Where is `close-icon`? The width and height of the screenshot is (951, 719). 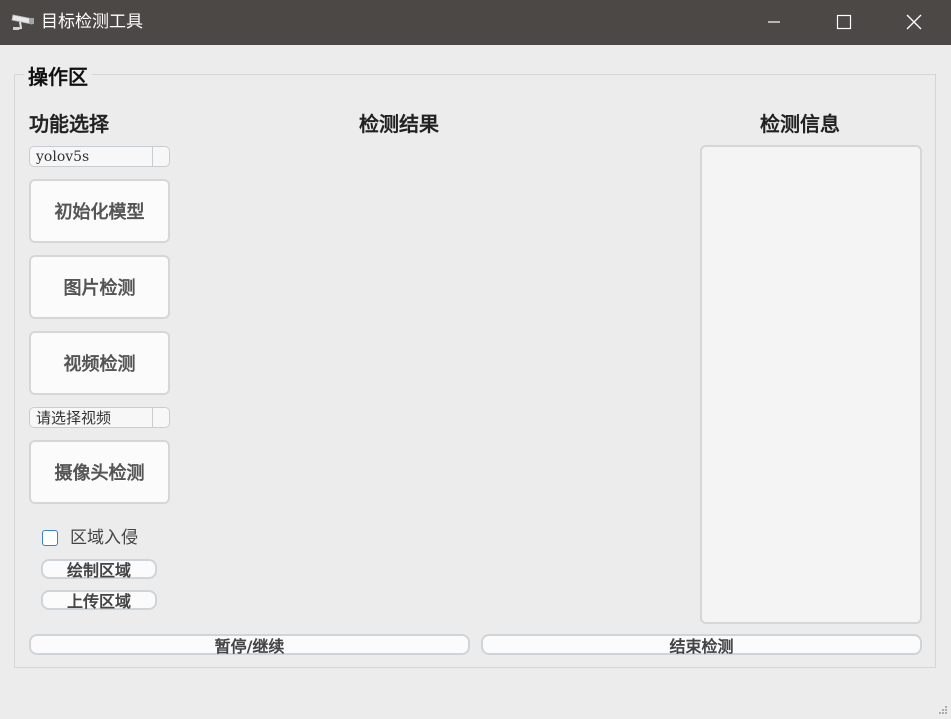 close-icon is located at coordinates (914, 22).